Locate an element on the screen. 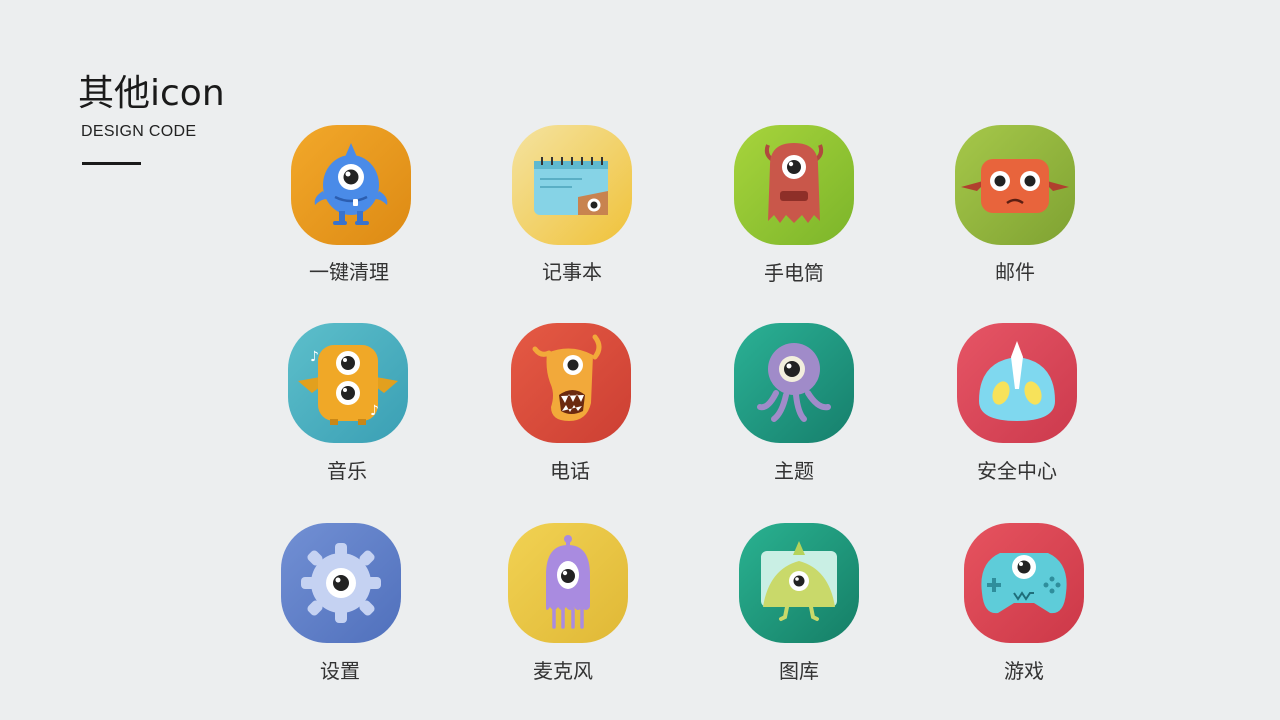  app-label: 主题 is located at coordinates (794, 471).